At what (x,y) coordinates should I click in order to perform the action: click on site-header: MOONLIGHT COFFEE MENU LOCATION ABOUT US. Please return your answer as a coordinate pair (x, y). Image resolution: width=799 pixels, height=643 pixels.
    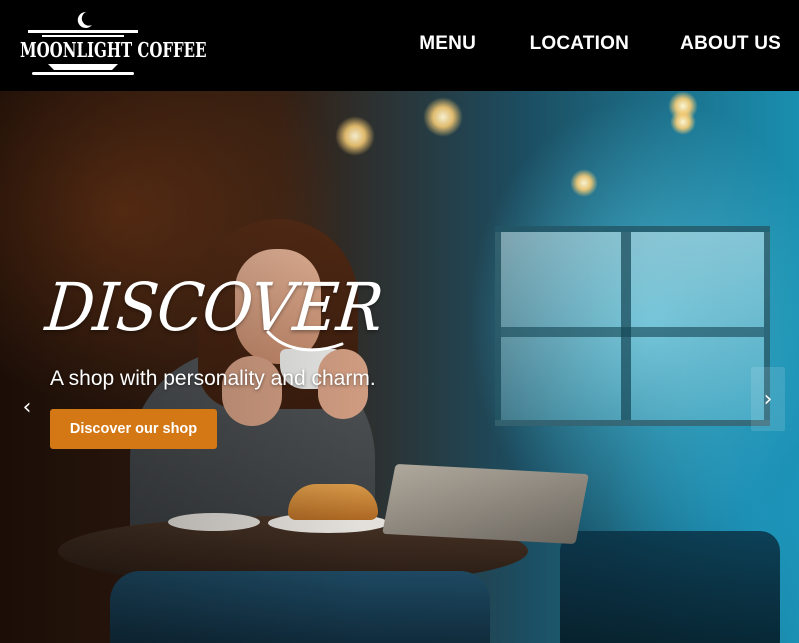
    Looking at the image, I should click on (399, 45).